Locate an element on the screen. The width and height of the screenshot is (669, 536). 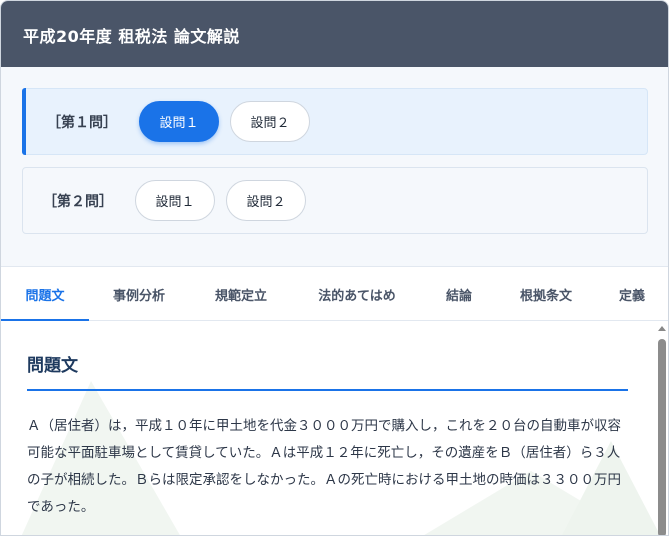
scroll-up-arrow-icon is located at coordinates (662, 328).